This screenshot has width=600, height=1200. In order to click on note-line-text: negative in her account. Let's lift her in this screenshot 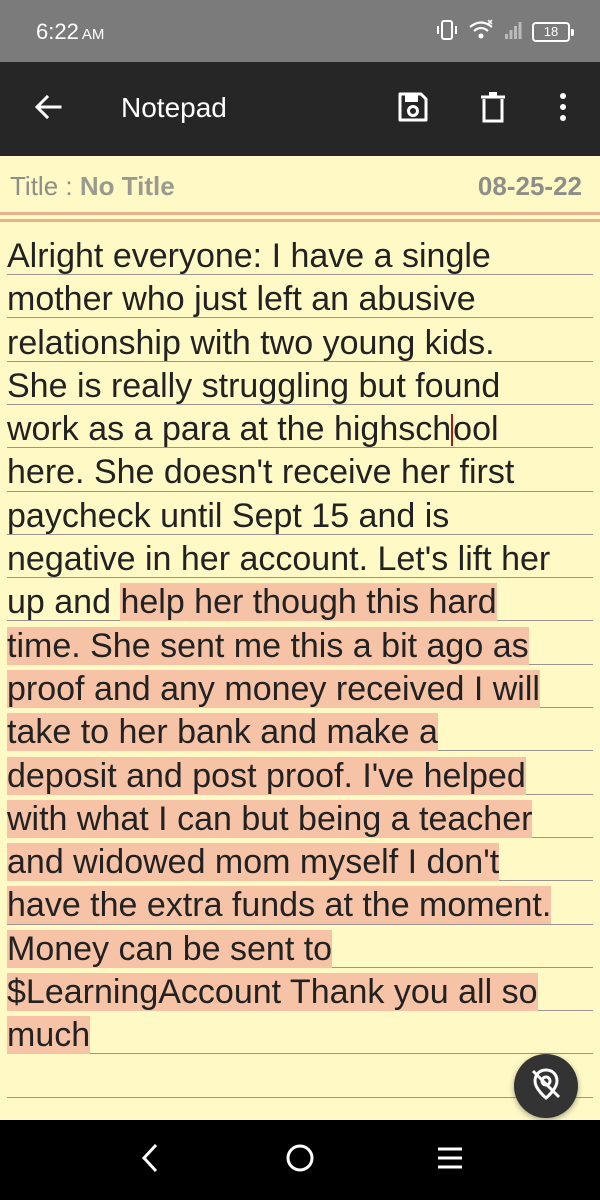, I will do `click(279, 559)`.